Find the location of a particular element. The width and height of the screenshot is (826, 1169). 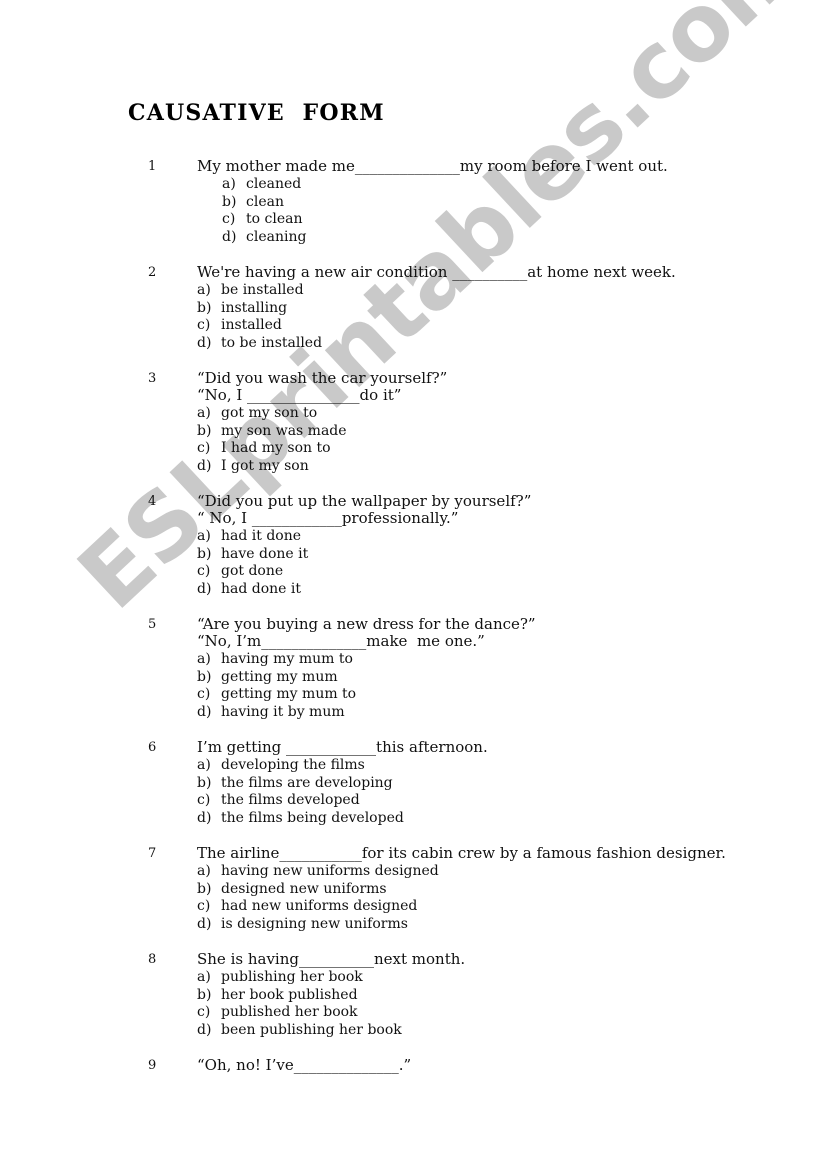

option-label: have done it is located at coordinates (265, 553).